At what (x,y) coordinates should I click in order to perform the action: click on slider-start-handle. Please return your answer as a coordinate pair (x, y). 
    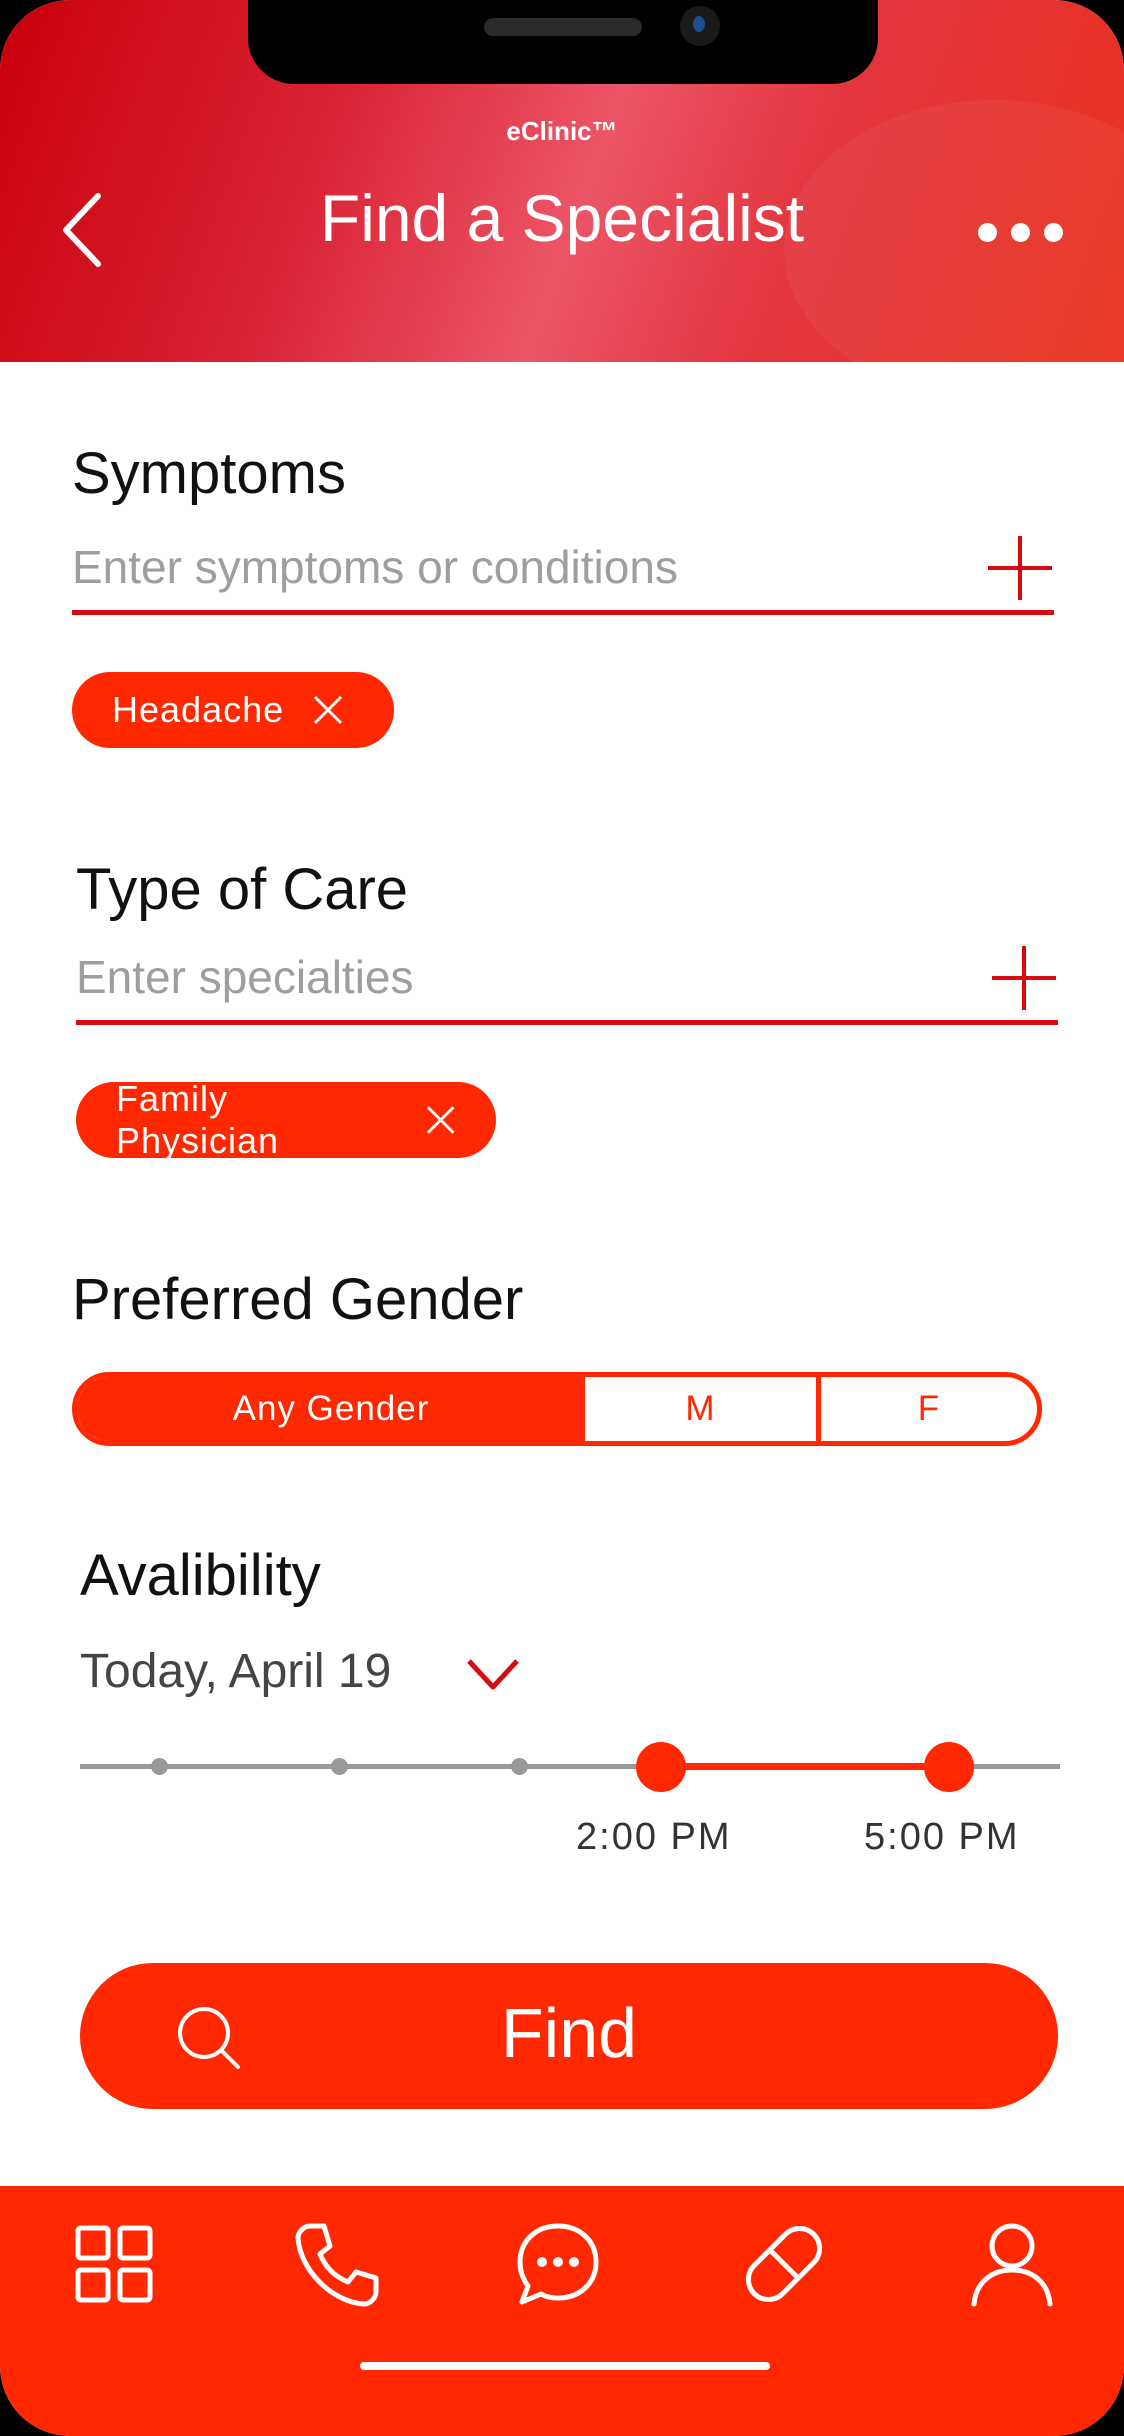
    Looking at the image, I should click on (661, 1767).